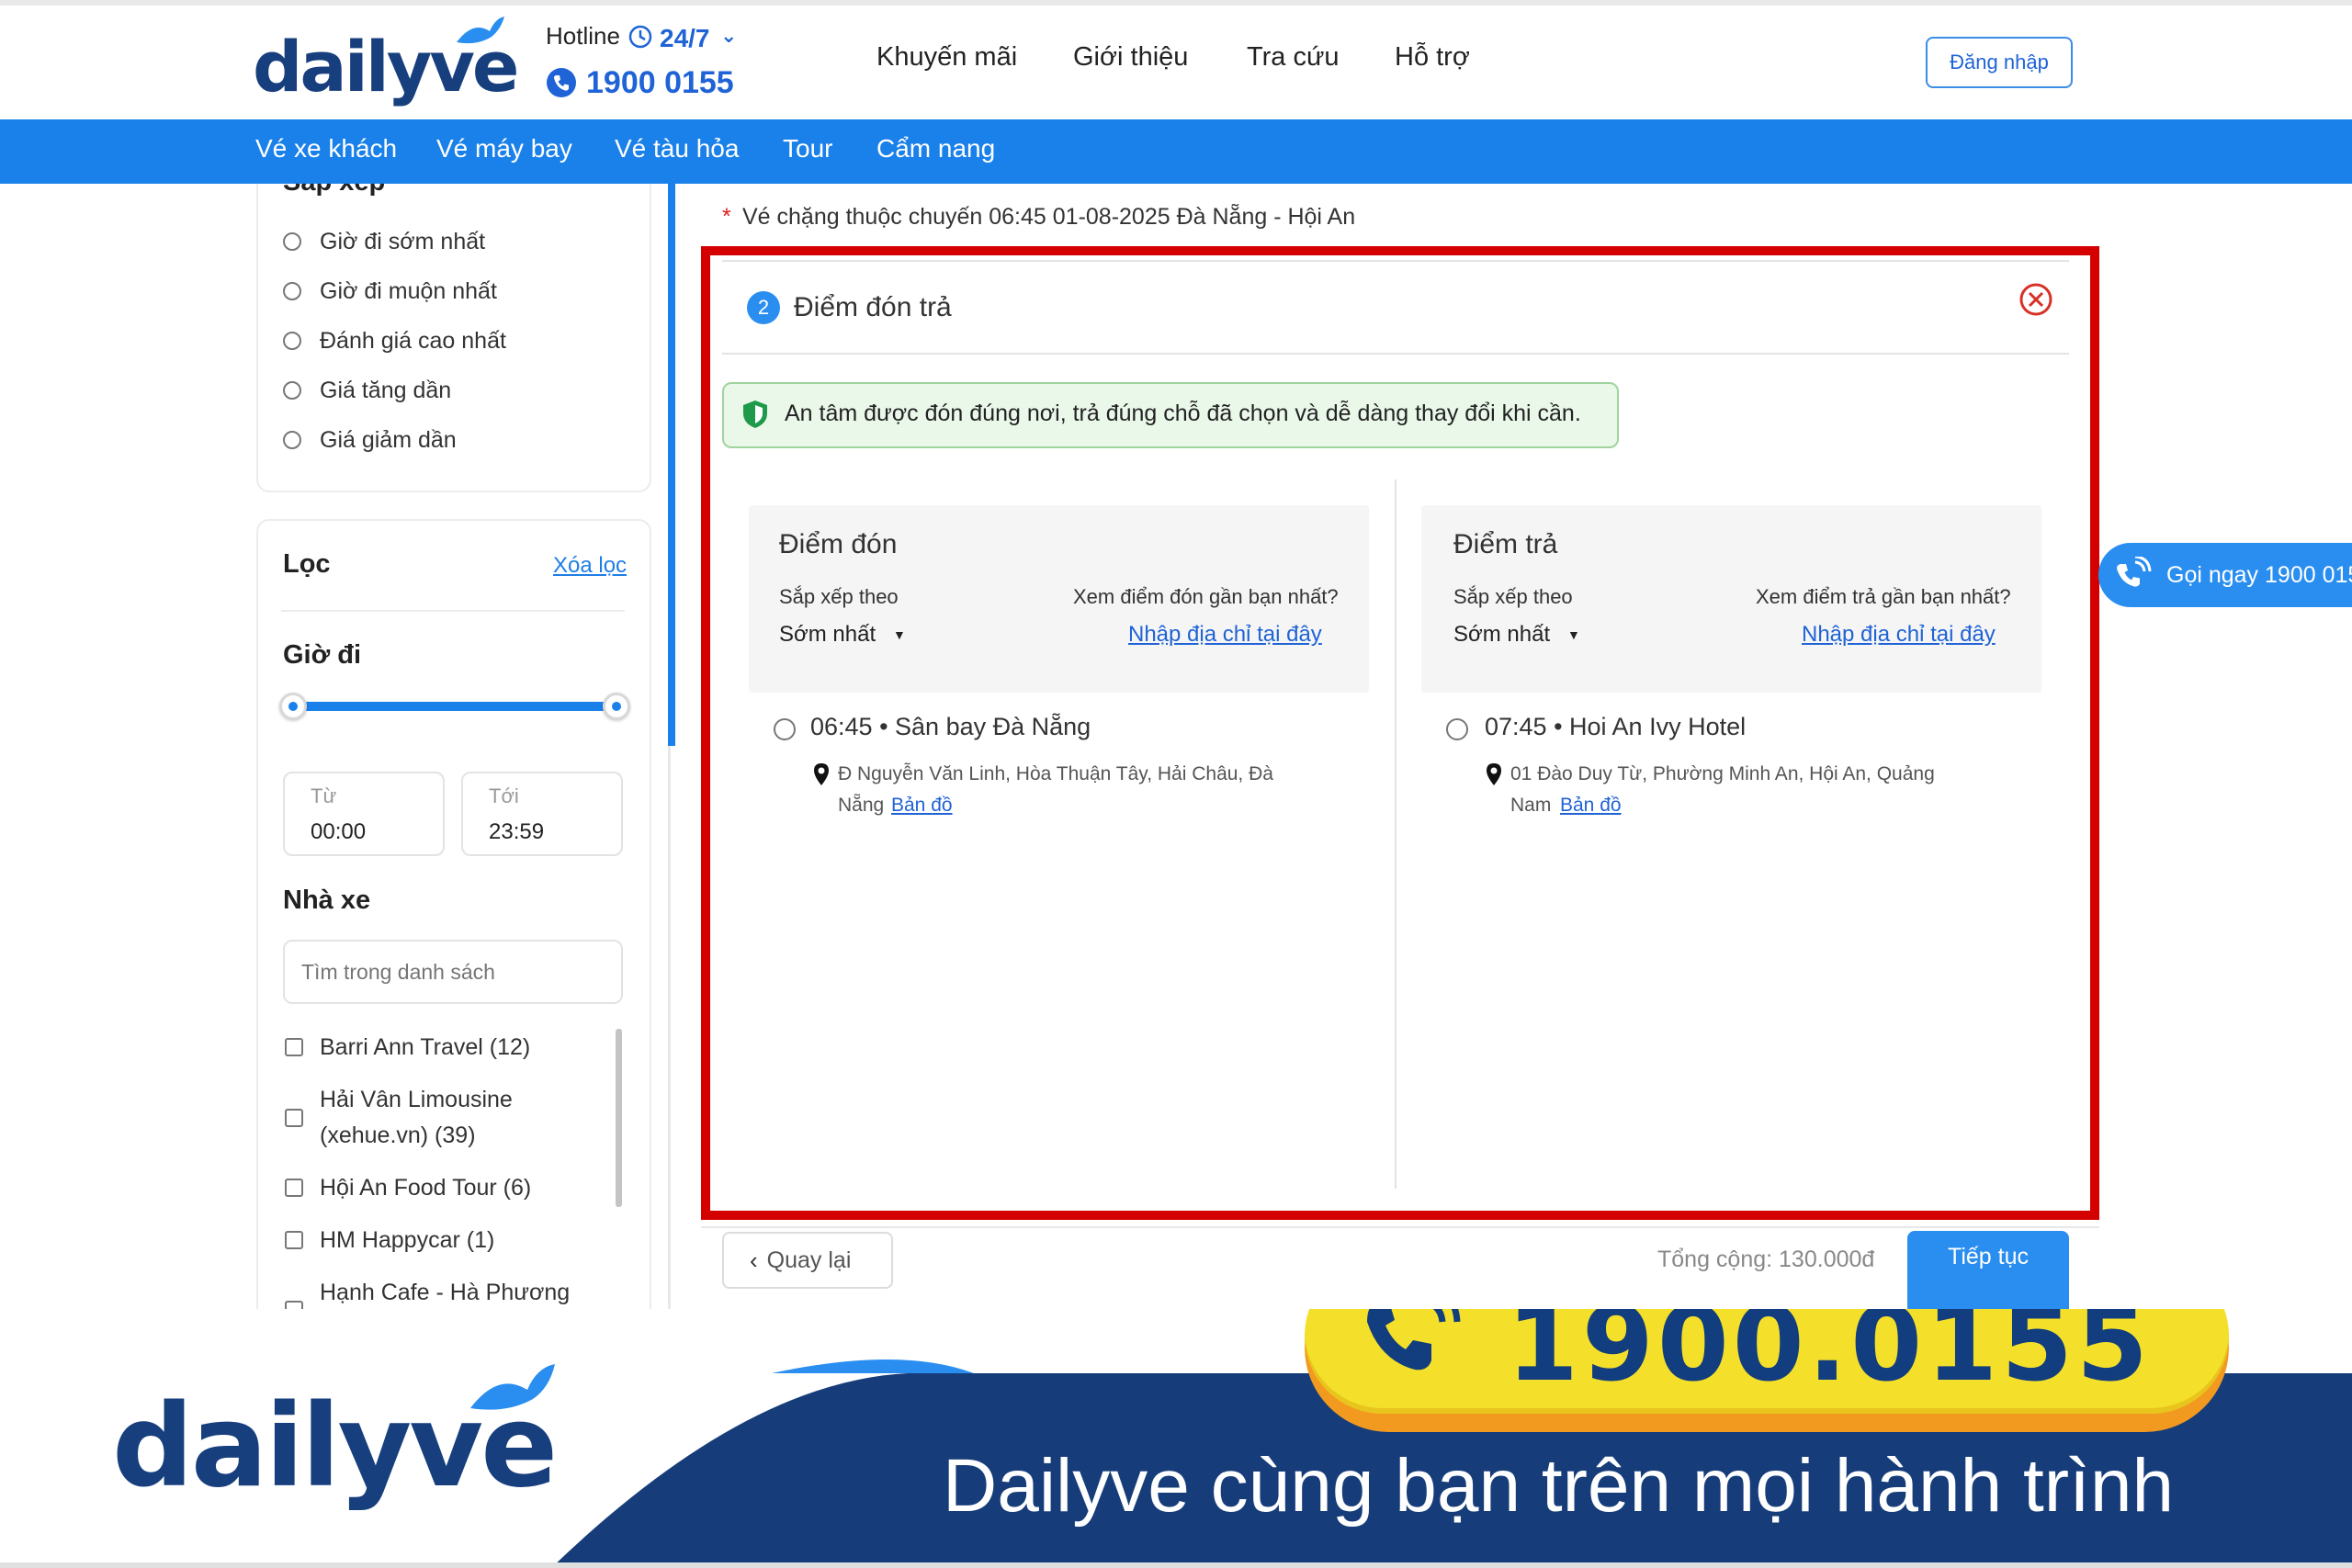  Describe the element at coordinates (504, 149) in the screenshot. I see `tab-flight: Vé máy bay` at that location.